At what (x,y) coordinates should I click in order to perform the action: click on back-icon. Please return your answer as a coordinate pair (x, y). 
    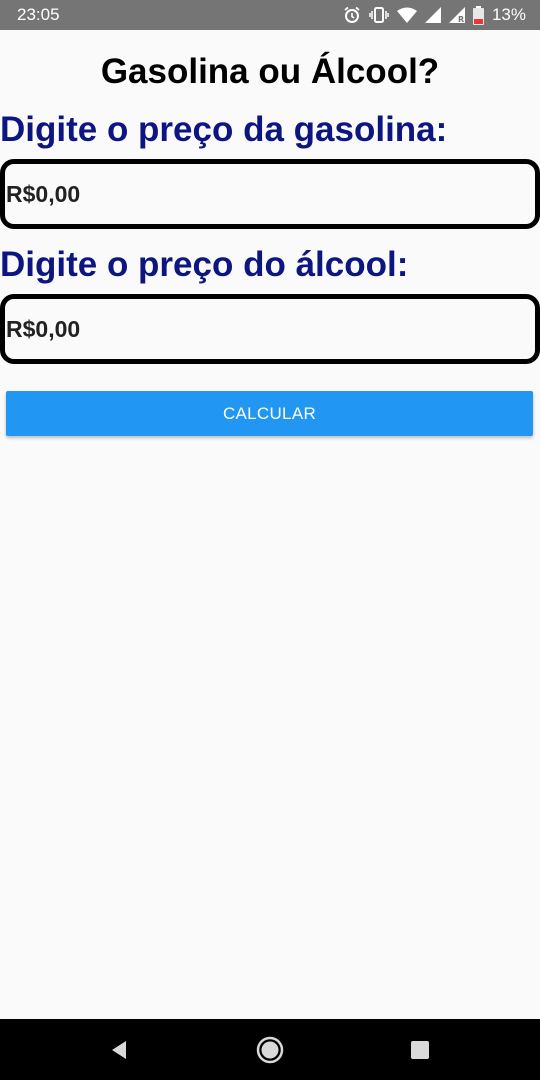
    Looking at the image, I should click on (119, 1050).